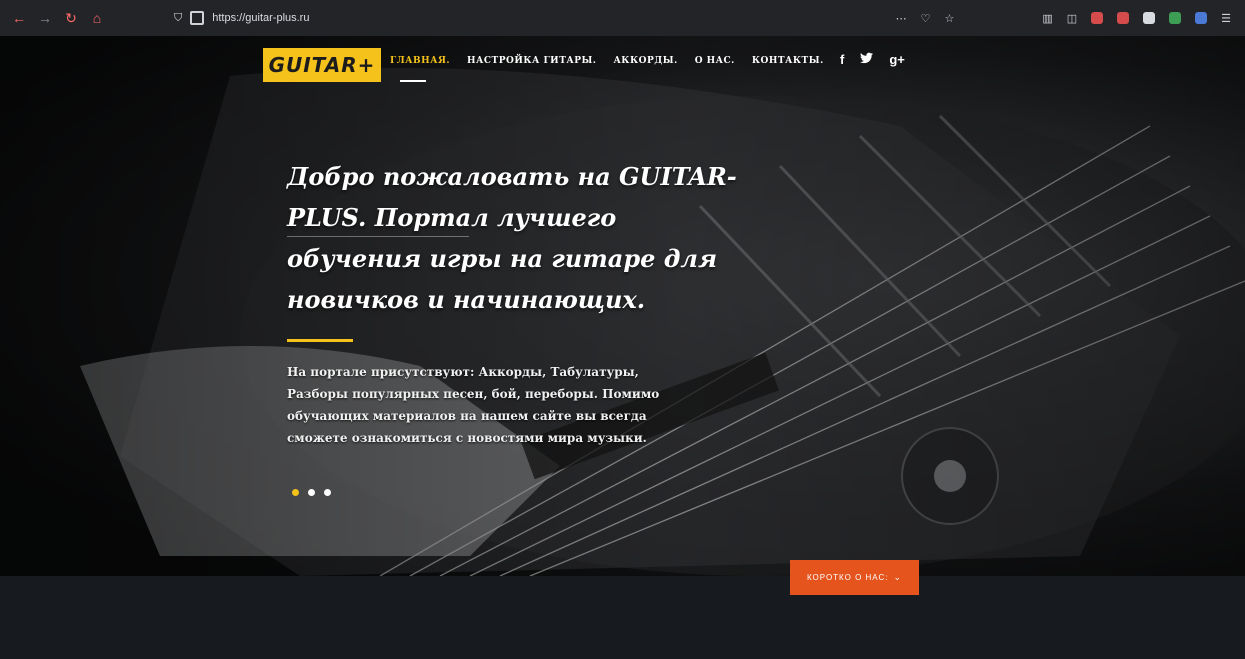 This screenshot has height=659, width=1245. Describe the element at coordinates (788, 61) in the screenshot. I see `nav-contacts: КОНТАКТЫ.` at that location.